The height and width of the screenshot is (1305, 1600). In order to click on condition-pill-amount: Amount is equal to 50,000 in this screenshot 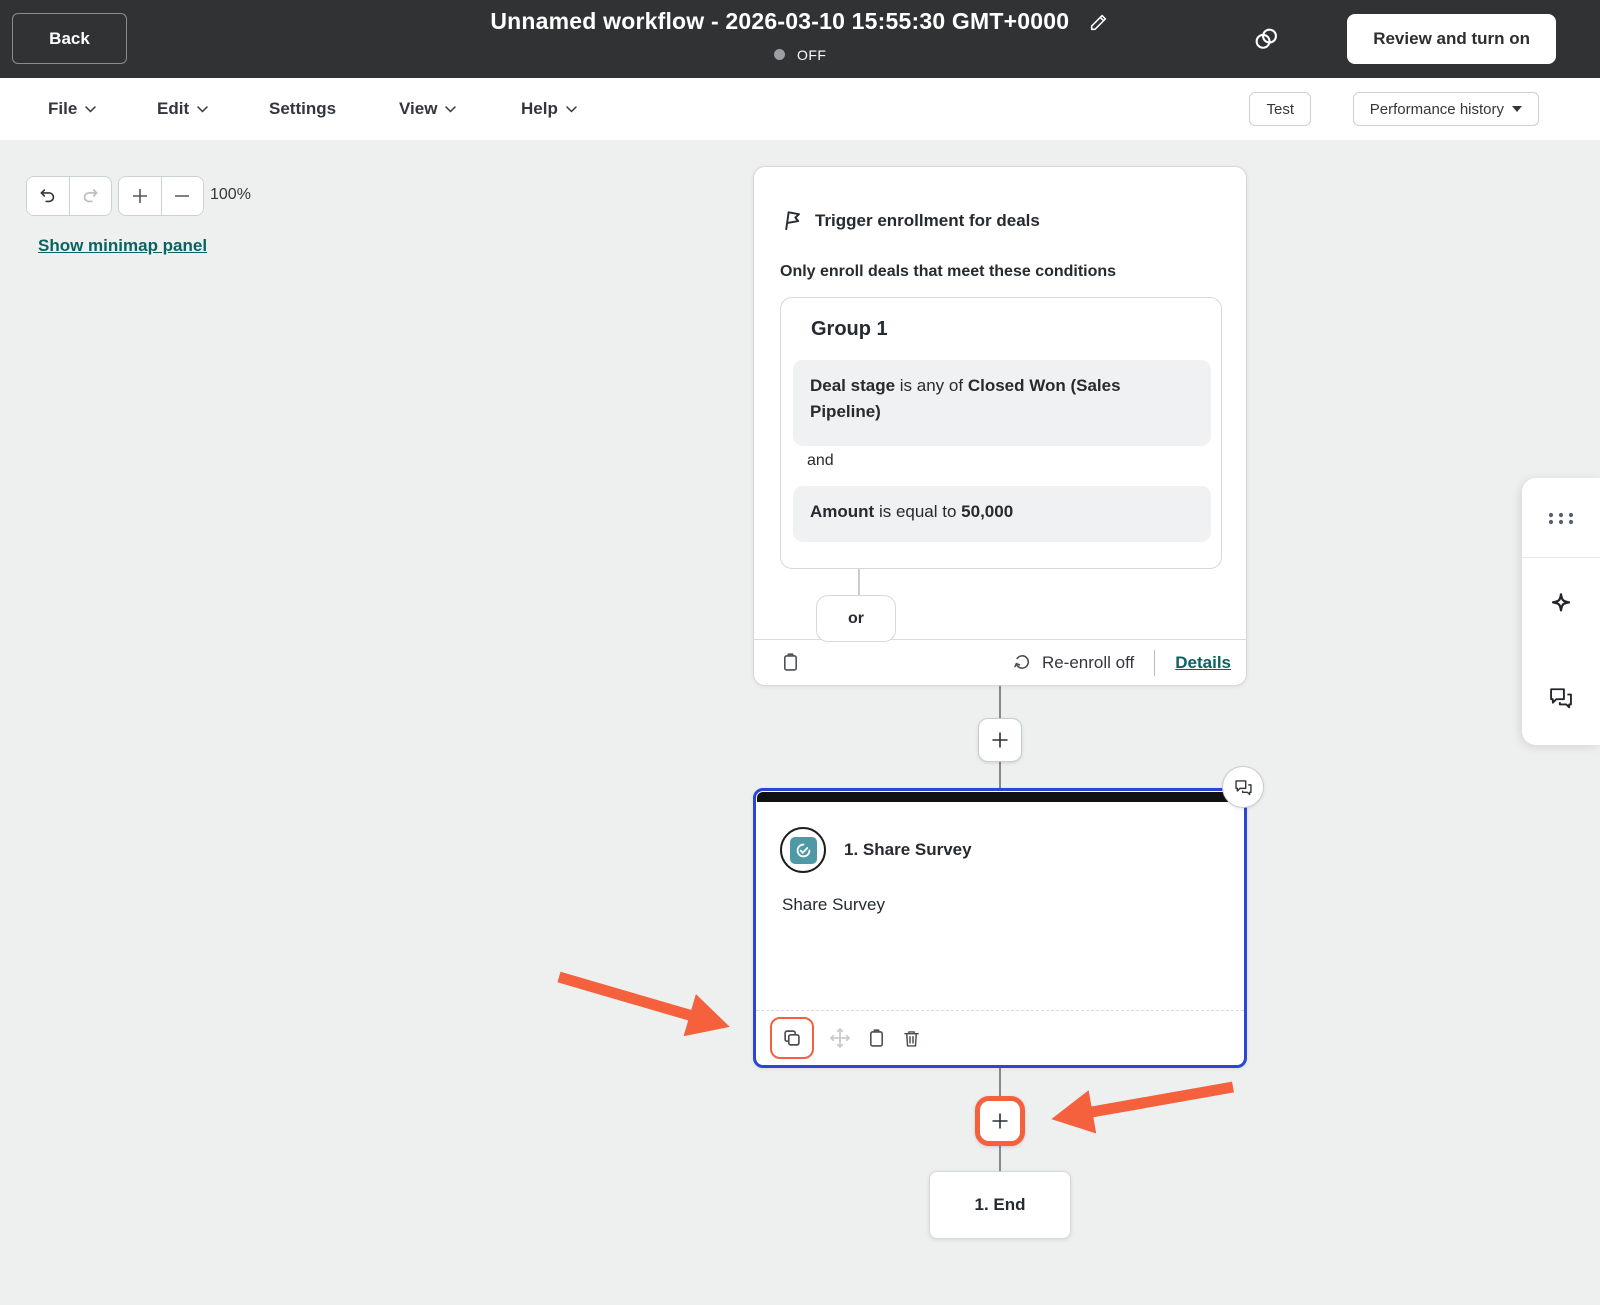, I will do `click(1002, 514)`.